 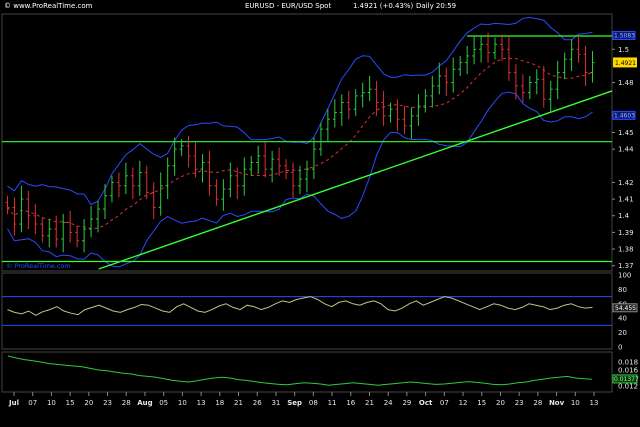 I want to click on oscillator-axis-label: 20, so click(x=622, y=333).